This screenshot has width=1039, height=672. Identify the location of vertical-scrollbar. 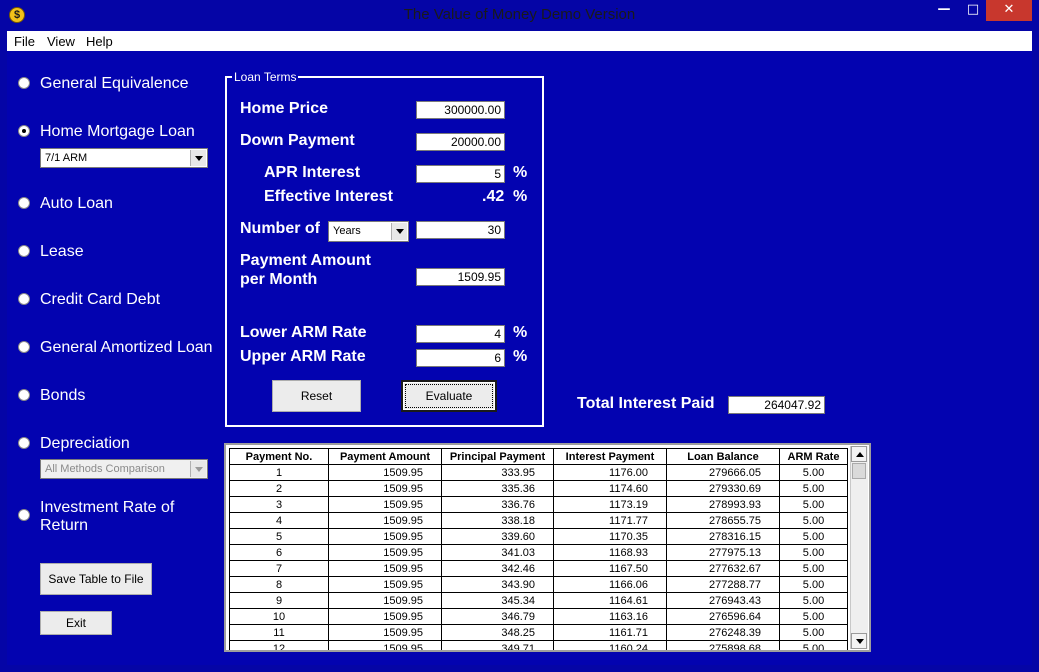
(859, 547).